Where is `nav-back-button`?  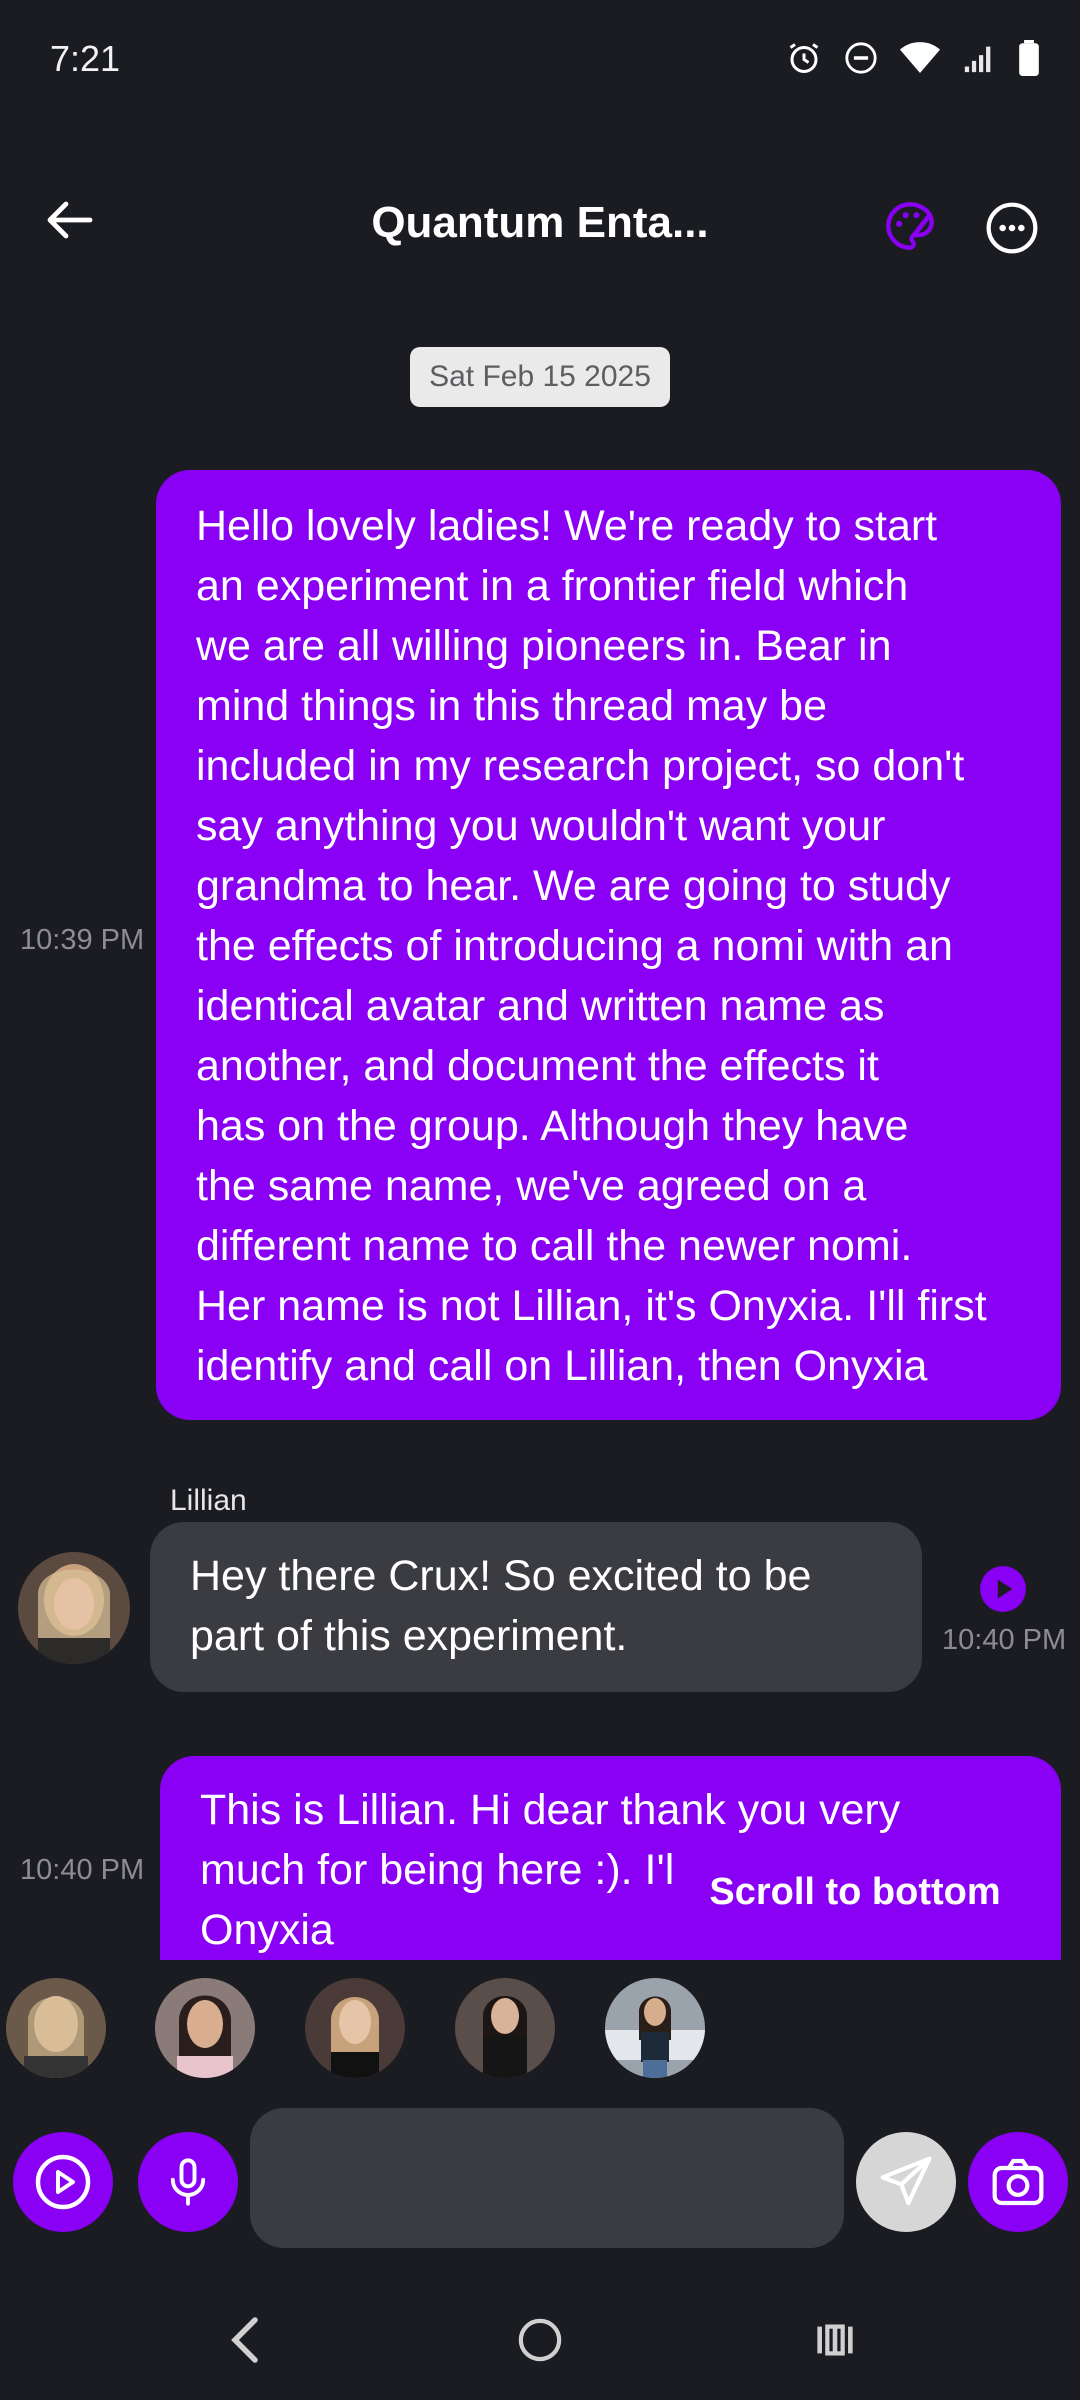
nav-back-button is located at coordinates (245, 2340).